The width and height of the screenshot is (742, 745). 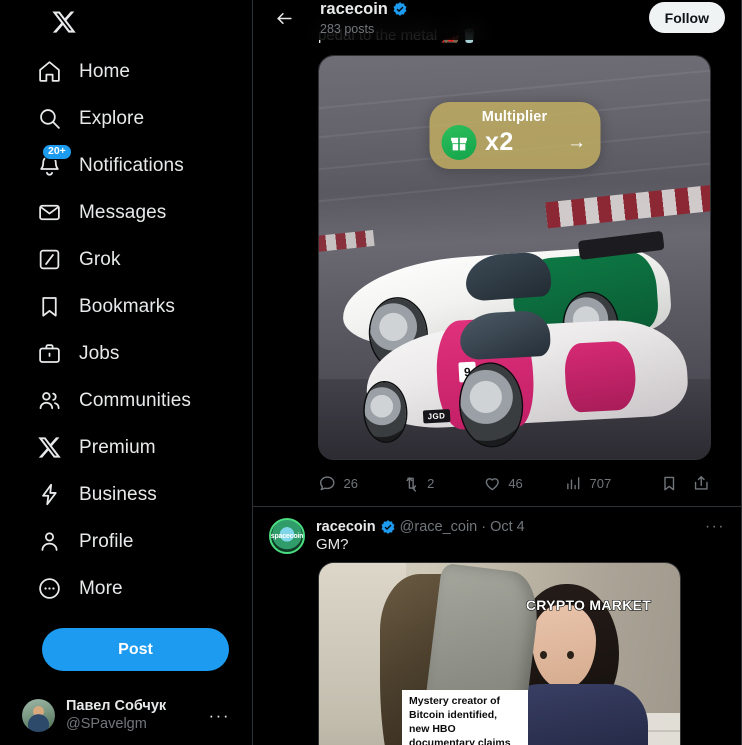 I want to click on back-button, so click(x=284, y=18).